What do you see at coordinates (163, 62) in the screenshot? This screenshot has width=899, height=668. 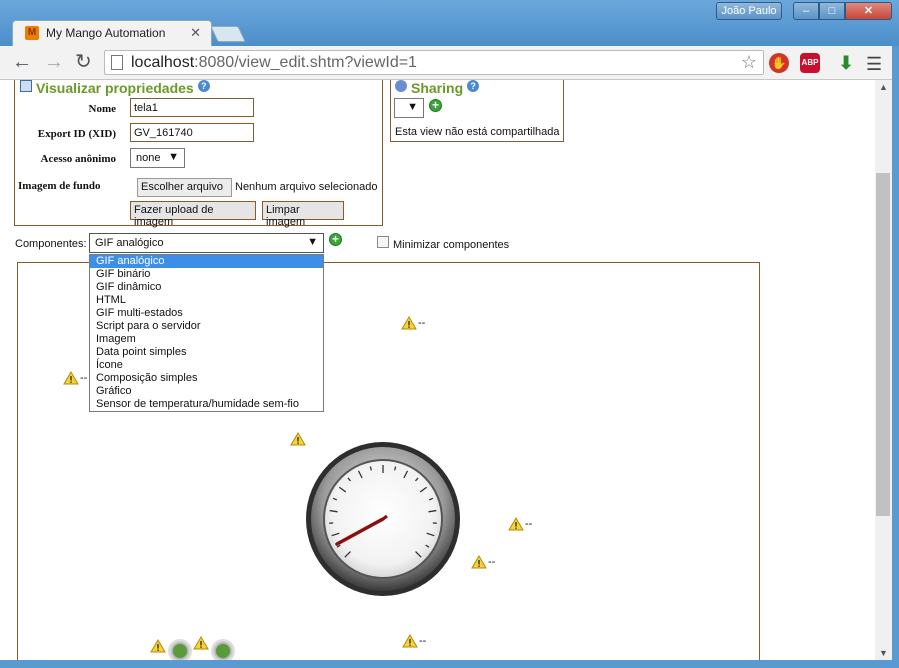 I see `url-host: localhost` at bounding box center [163, 62].